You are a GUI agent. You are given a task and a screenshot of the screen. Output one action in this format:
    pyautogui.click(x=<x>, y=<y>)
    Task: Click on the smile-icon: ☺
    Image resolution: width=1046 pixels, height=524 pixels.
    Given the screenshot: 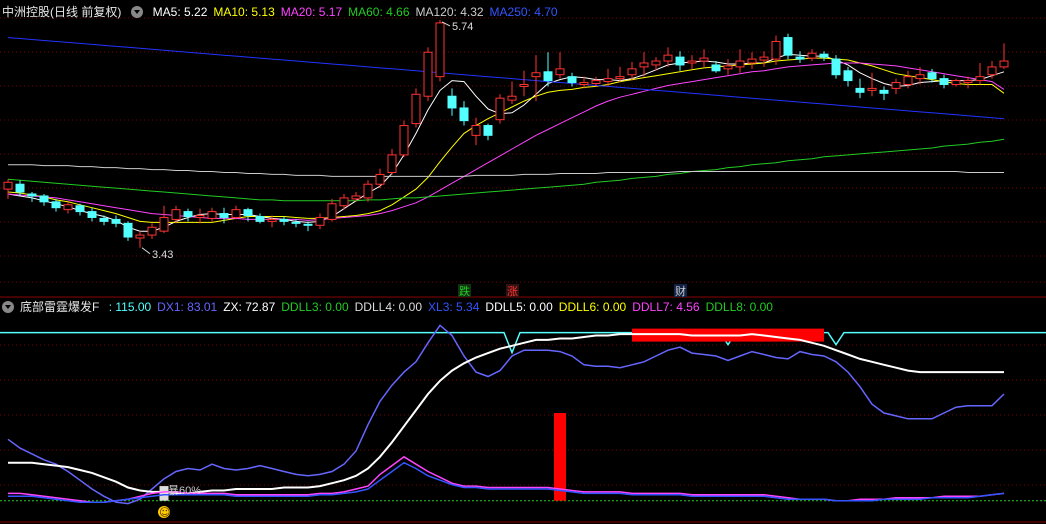 What is the action you would take?
    pyautogui.click(x=164, y=512)
    